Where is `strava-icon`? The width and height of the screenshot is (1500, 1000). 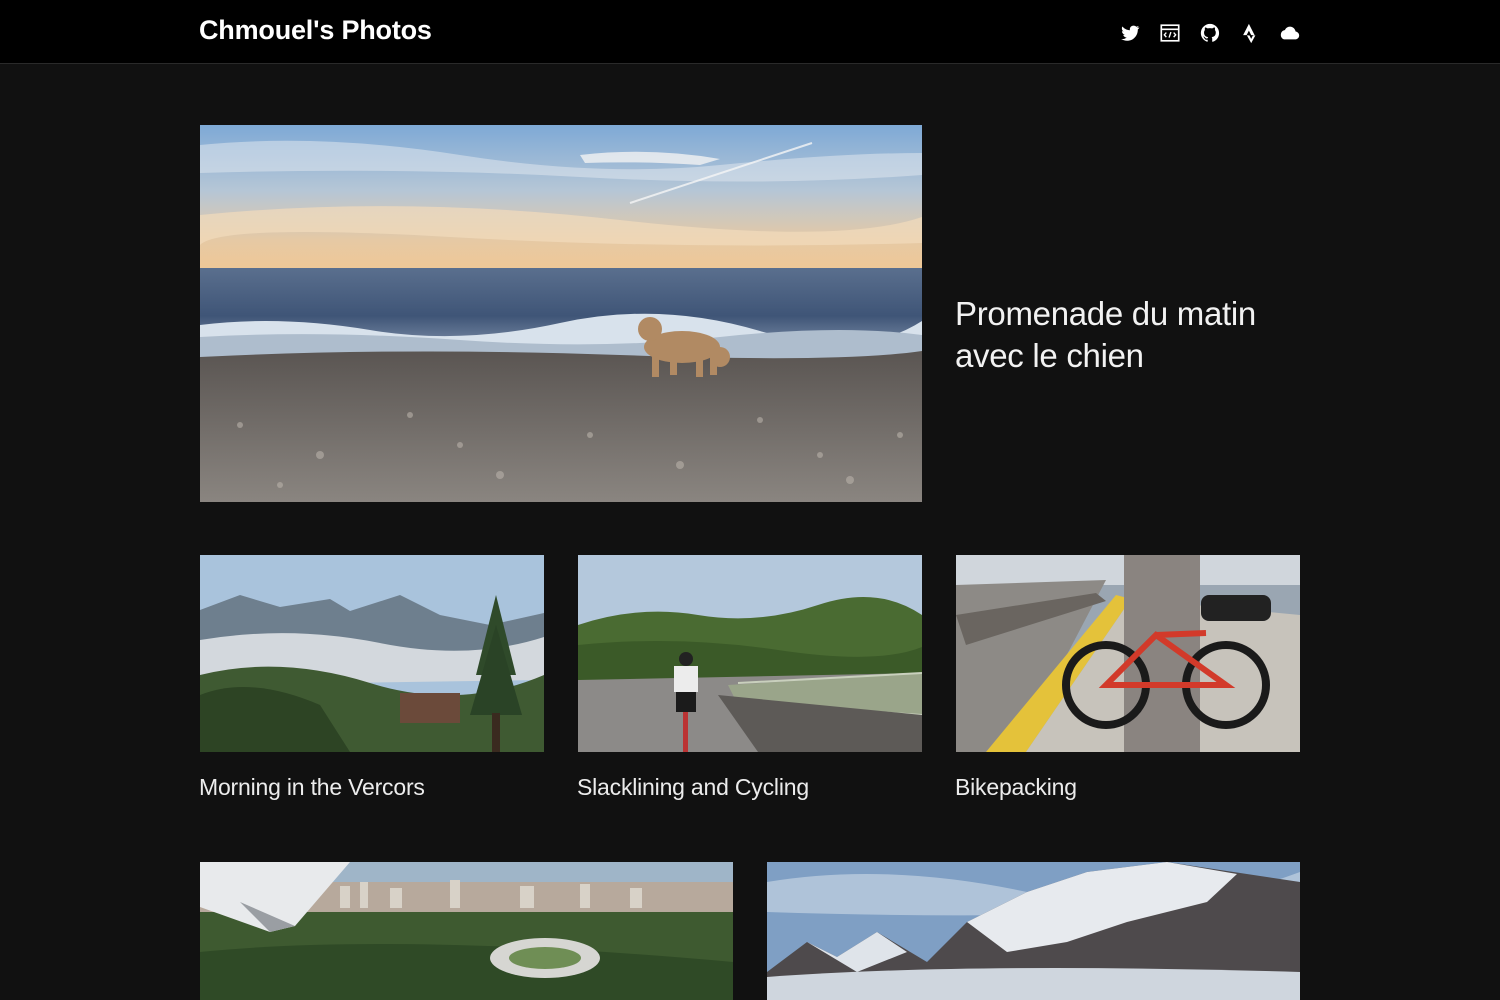 strava-icon is located at coordinates (1249, 33).